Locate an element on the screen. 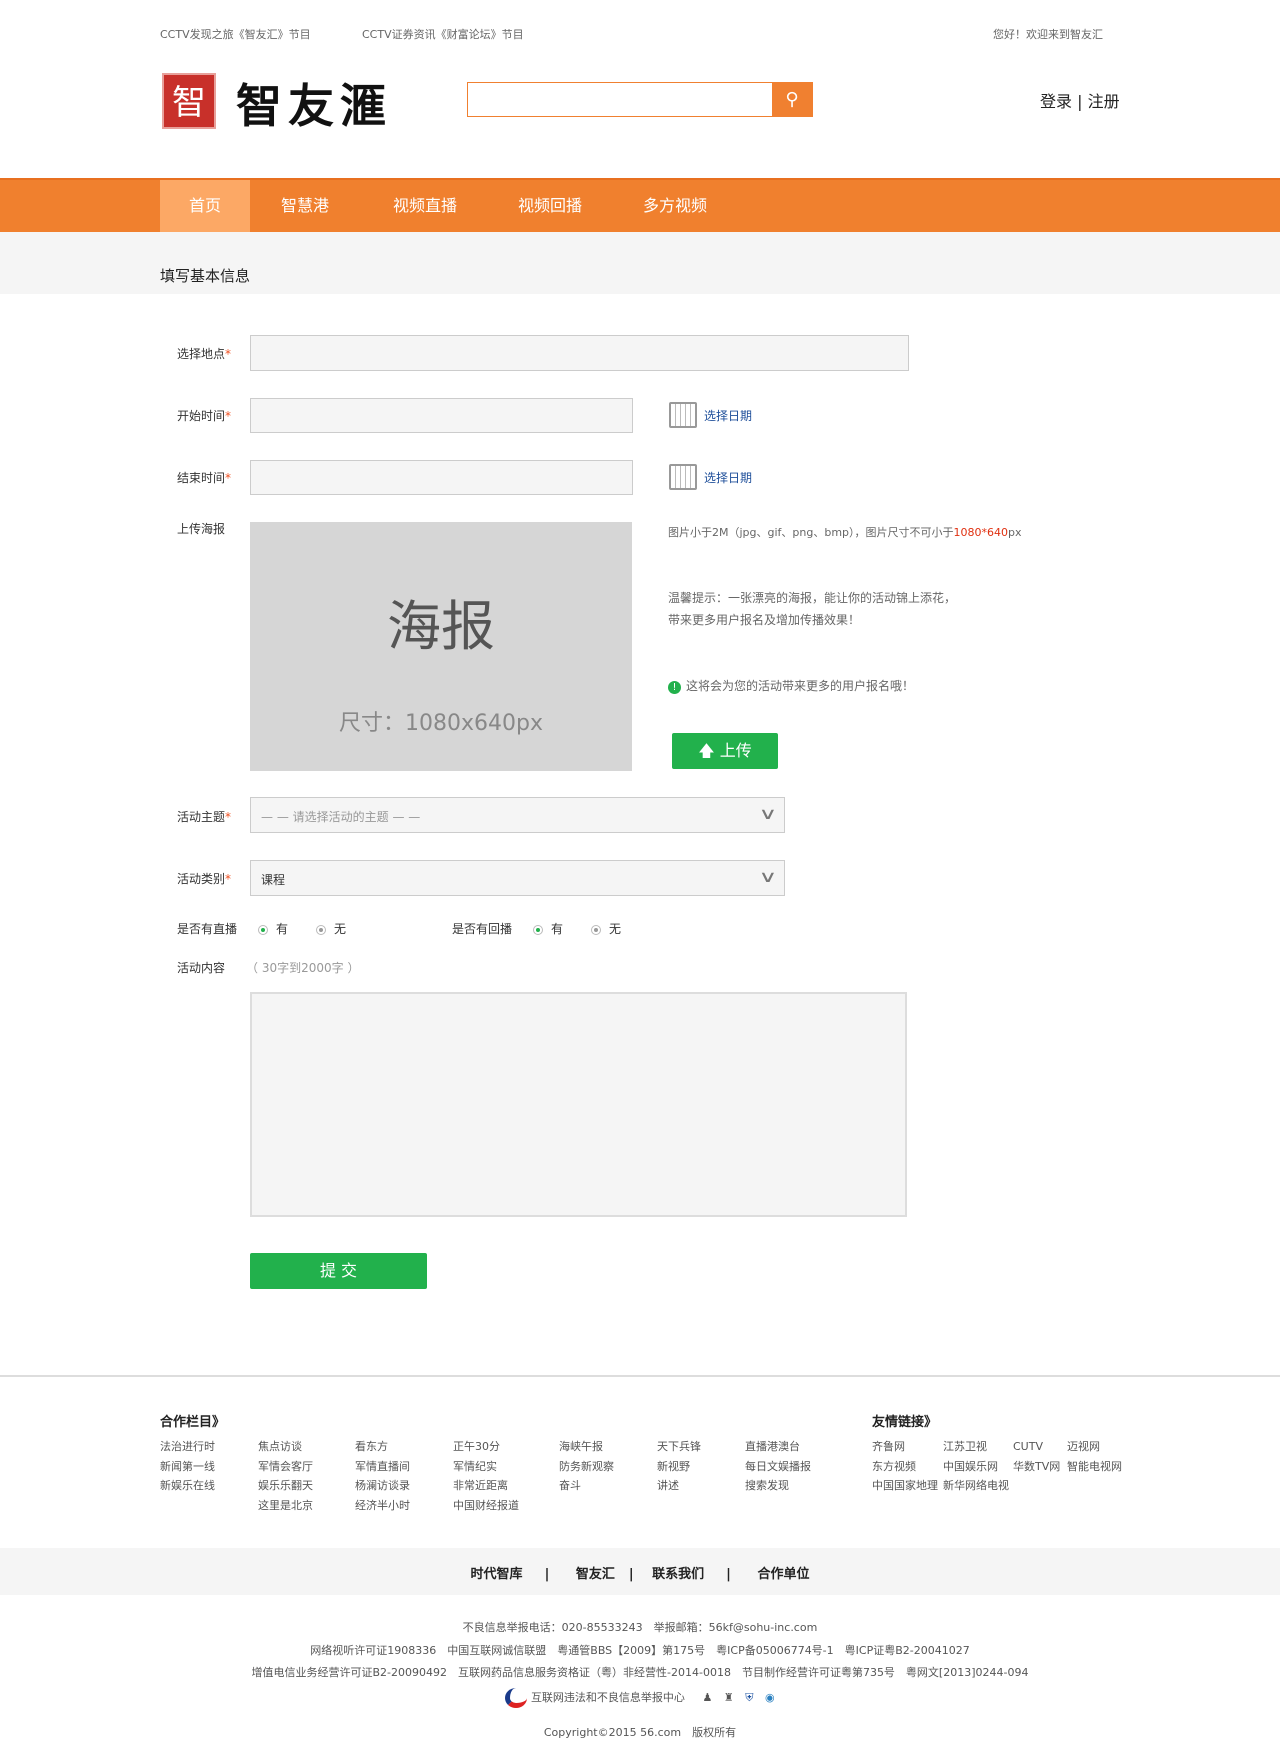 The height and width of the screenshot is (1758, 1280). friends-link: 华数TV网 is located at coordinates (1036, 1467).